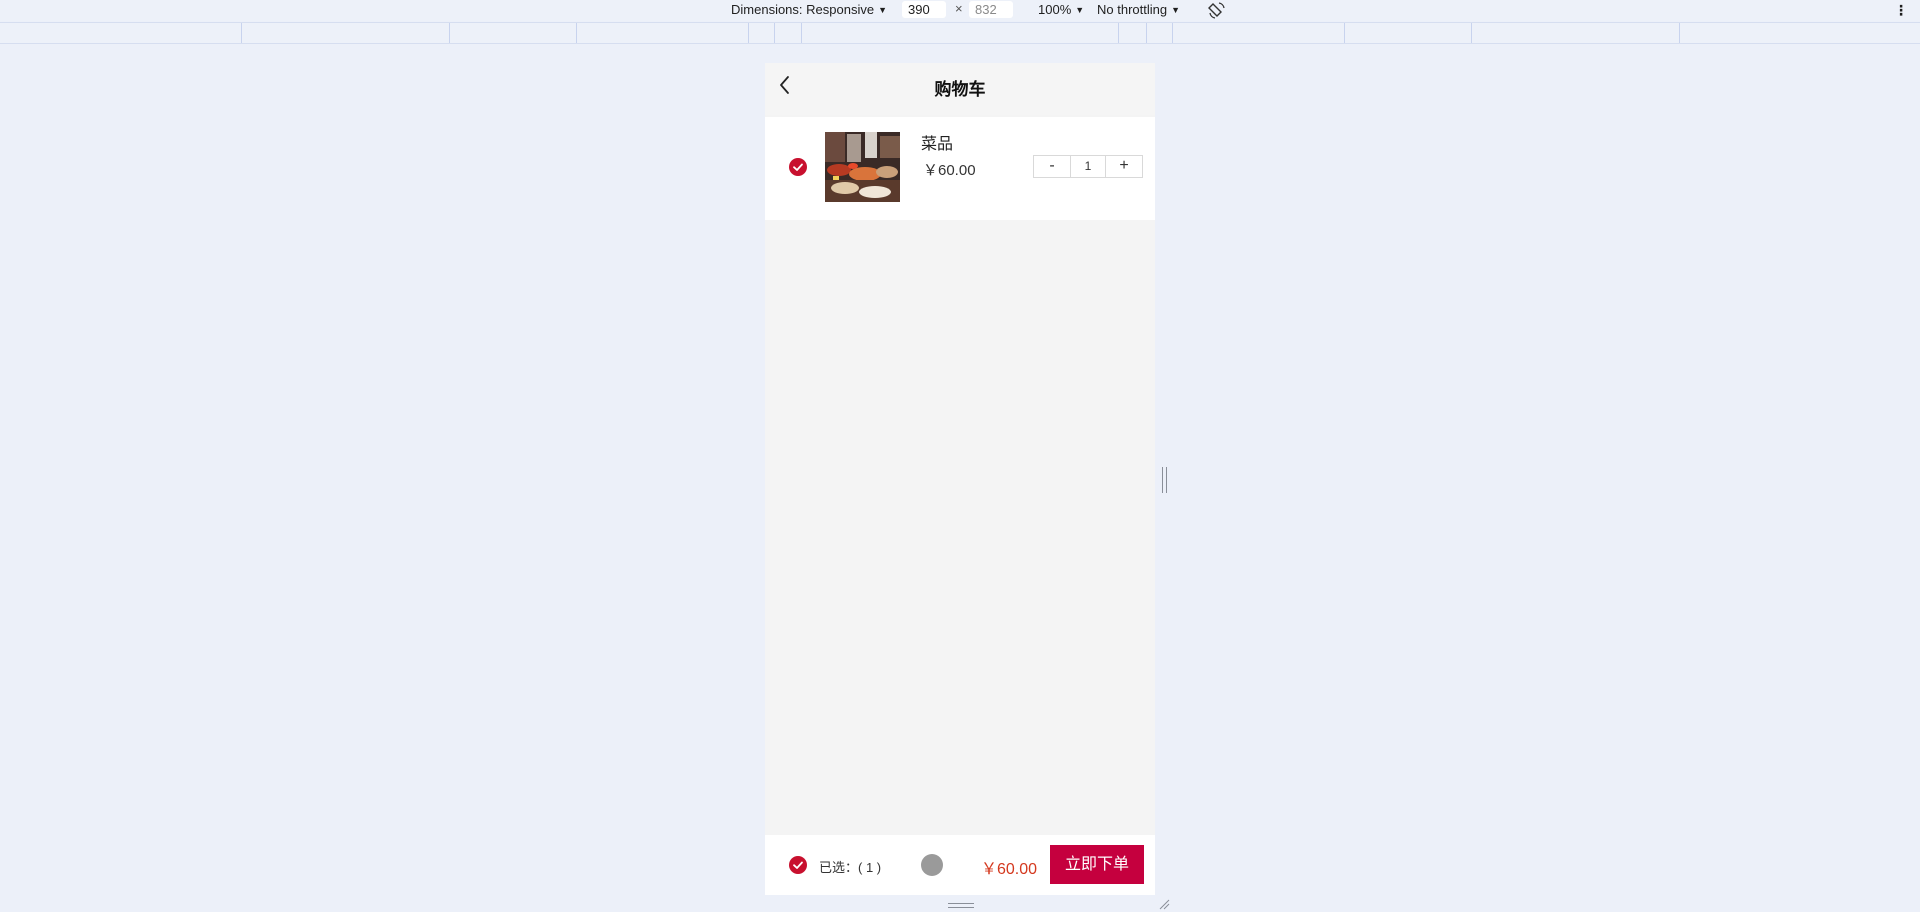 Image resolution: width=1920 pixels, height=912 pixels. I want to click on throttling-dropdown: No throttling ▼, so click(1138, 9).